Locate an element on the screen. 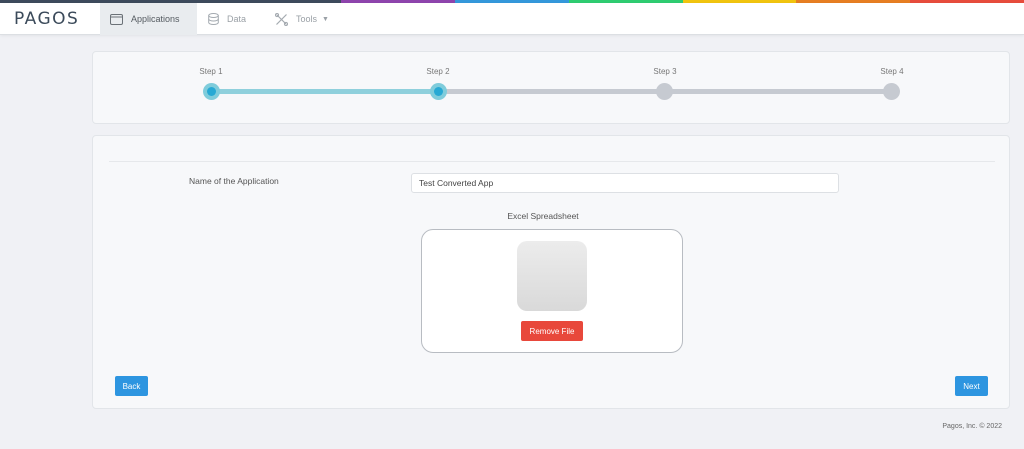 The width and height of the screenshot is (1024, 449). nav-data: Data is located at coordinates (230, 19).